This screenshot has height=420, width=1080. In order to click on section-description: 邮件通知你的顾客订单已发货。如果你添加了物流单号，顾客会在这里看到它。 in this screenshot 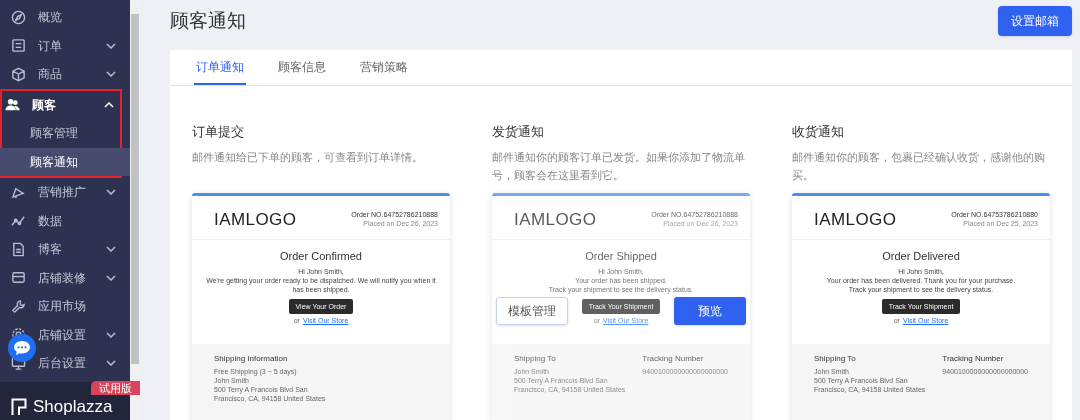, I will do `click(619, 166)`.